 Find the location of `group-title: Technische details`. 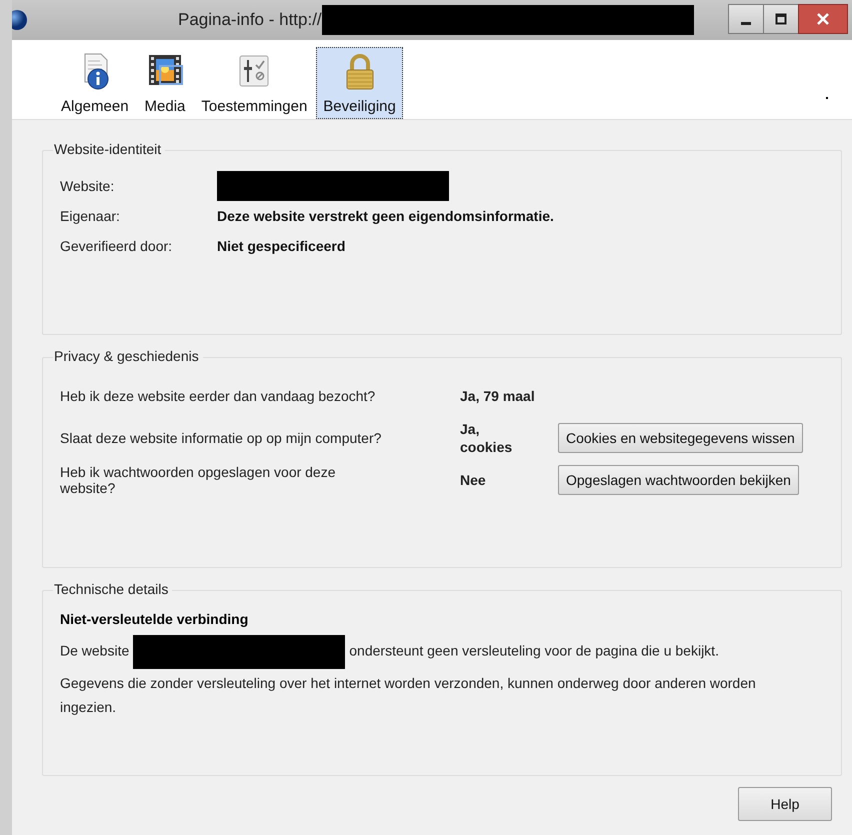

group-title: Technische details is located at coordinates (112, 589).